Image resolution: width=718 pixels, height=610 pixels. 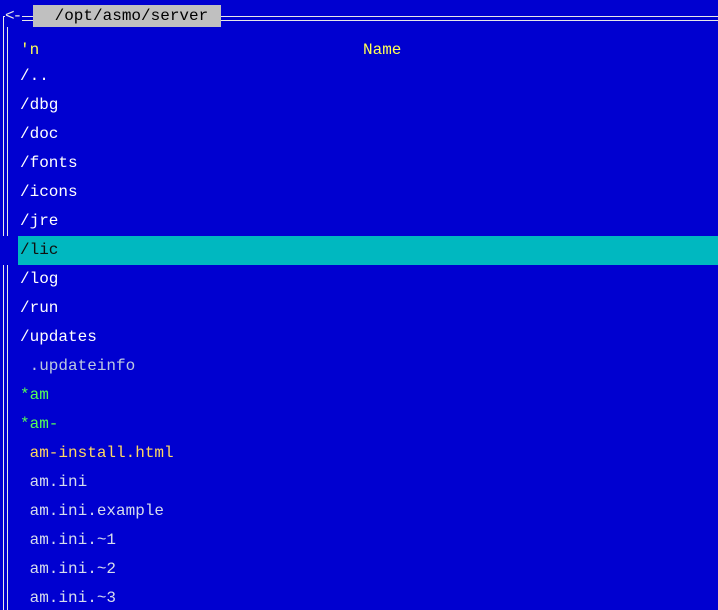 I want to click on file-row: am.ini, so click(x=359, y=482).